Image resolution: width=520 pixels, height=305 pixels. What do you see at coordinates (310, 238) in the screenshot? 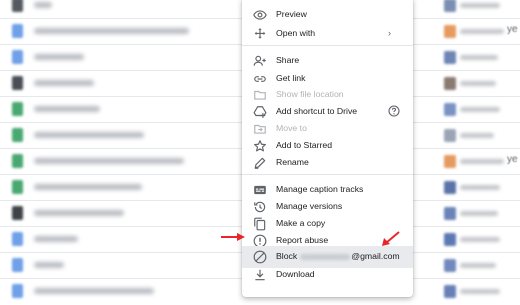
I see `annotation-layer` at bounding box center [310, 238].